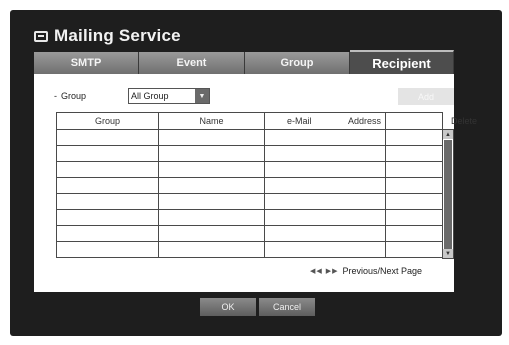 Image resolution: width=509 pixels, height=345 pixels. I want to click on column-header-group: Group, so click(107, 121).